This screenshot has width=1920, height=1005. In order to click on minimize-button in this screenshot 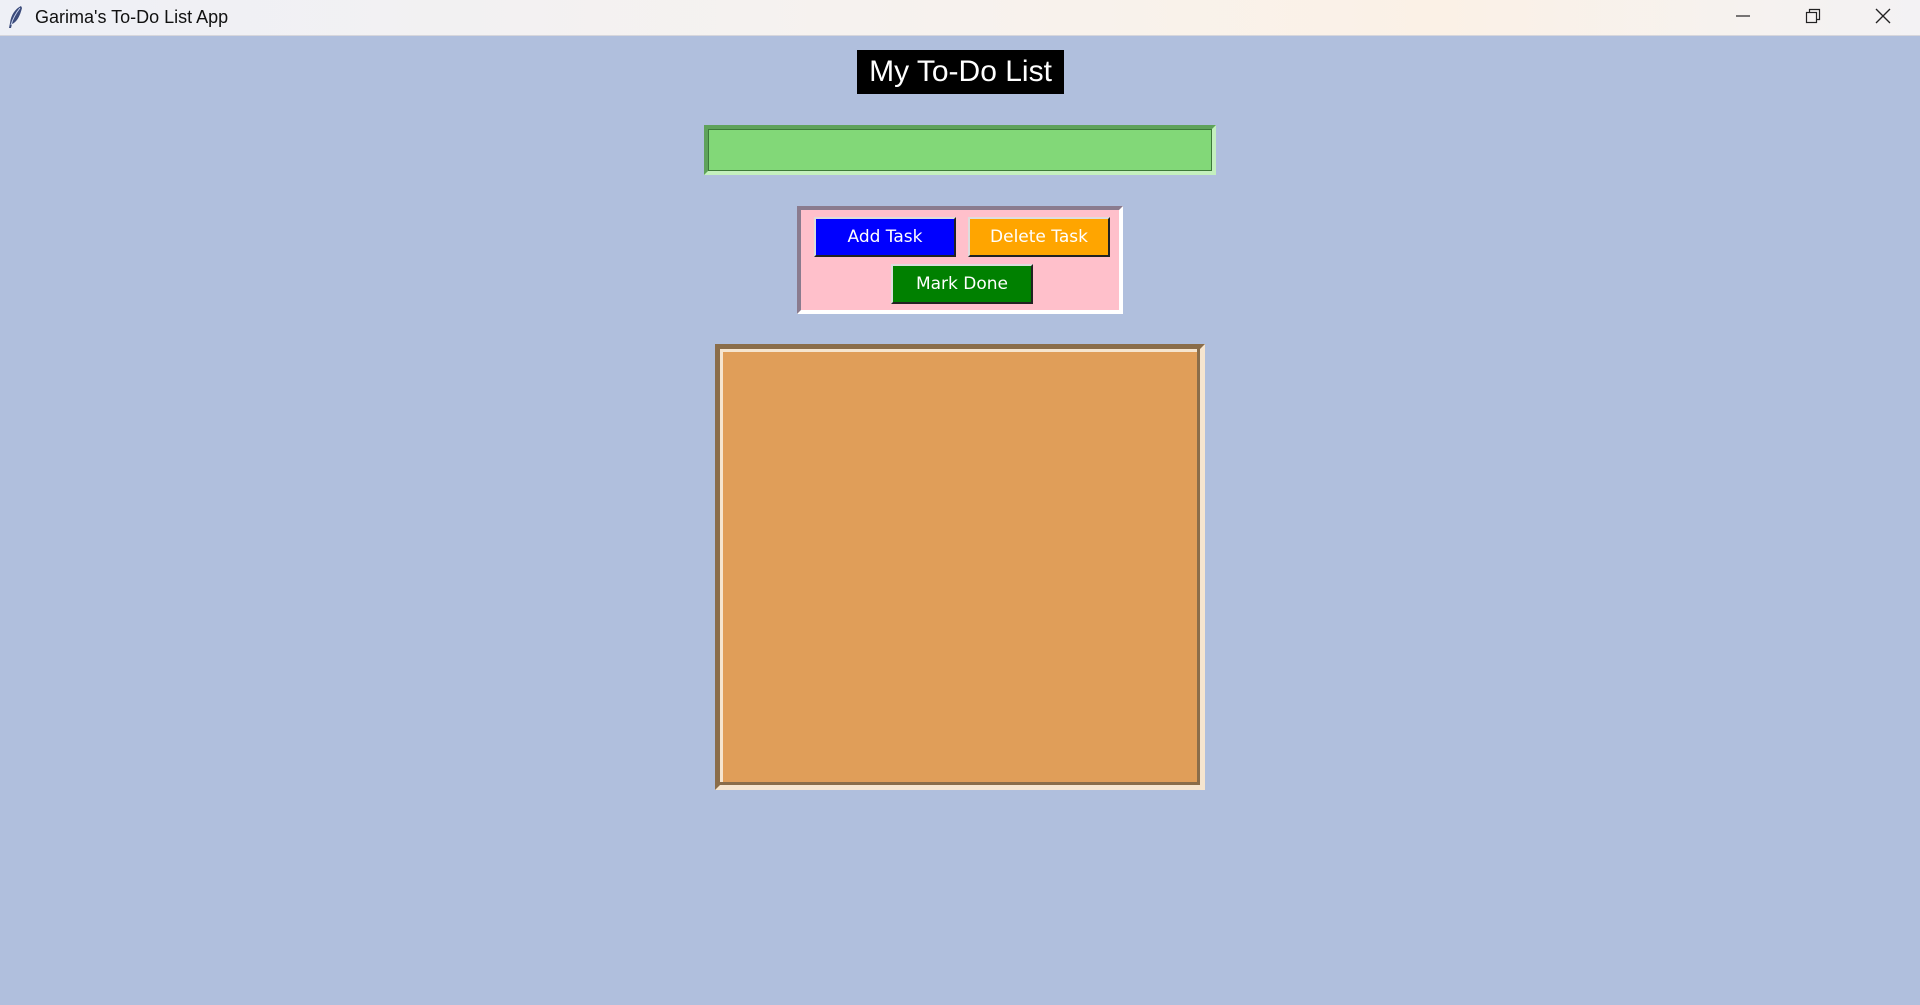, I will do `click(1743, 17)`.